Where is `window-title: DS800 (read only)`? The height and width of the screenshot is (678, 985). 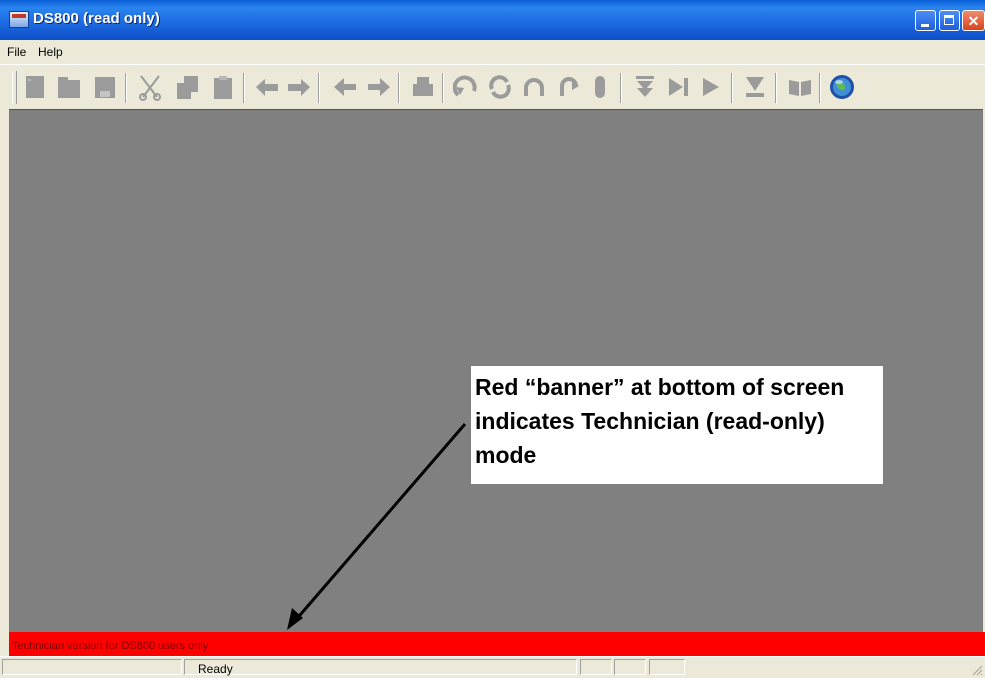 window-title: DS800 (read only) is located at coordinates (96, 18).